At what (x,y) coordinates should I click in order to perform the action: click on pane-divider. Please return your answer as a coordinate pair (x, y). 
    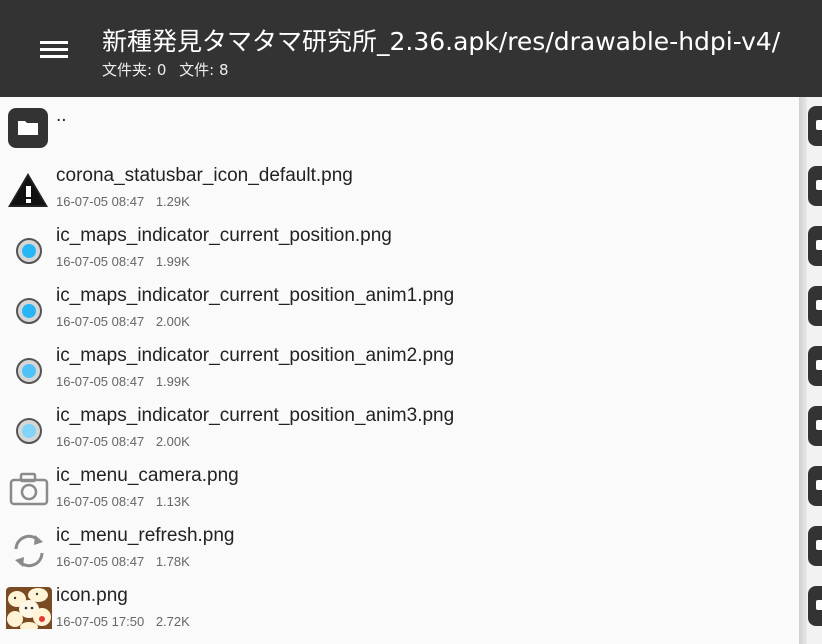
    Looking at the image, I should click on (803, 370).